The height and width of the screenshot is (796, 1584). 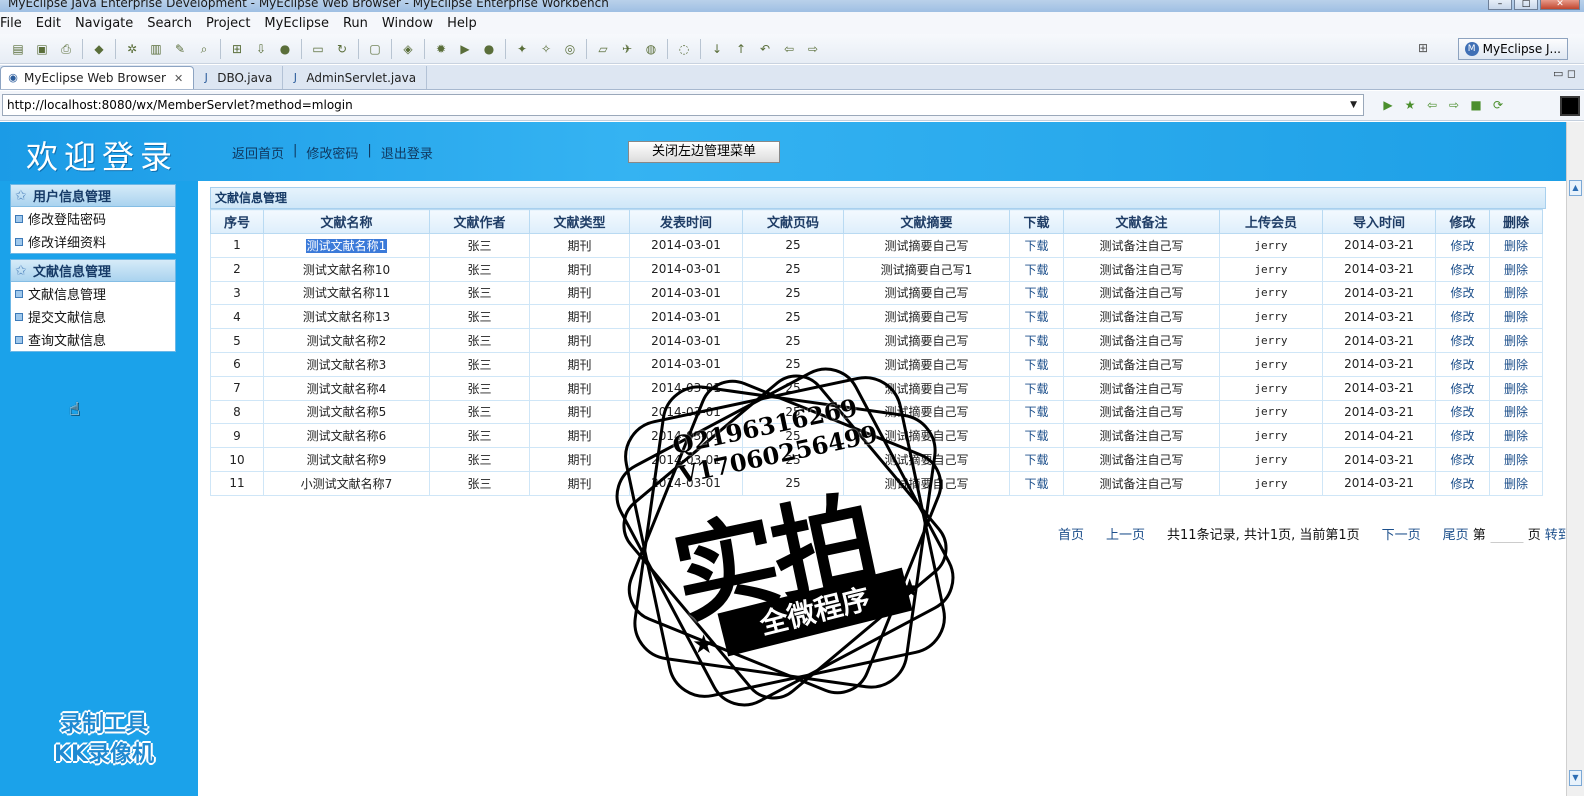 I want to click on stop-icon: ■, so click(x=1476, y=105).